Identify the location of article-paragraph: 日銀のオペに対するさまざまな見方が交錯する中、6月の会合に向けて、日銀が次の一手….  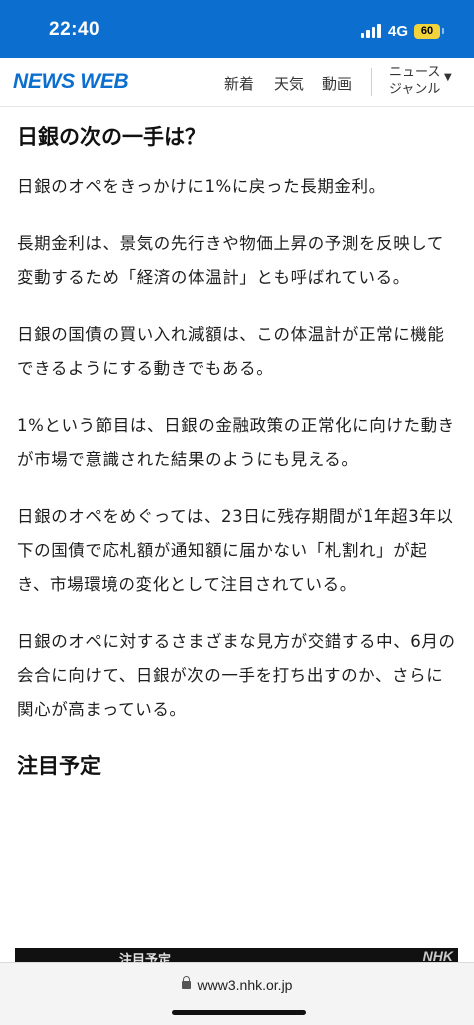
(236, 675).